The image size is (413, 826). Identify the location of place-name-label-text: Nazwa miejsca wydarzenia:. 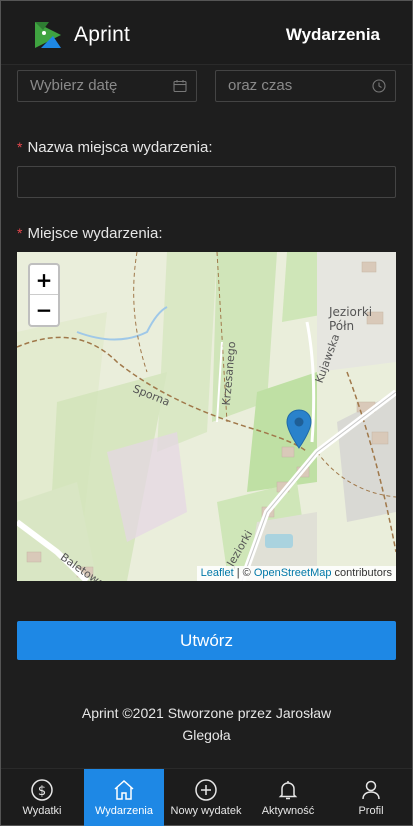
(120, 147).